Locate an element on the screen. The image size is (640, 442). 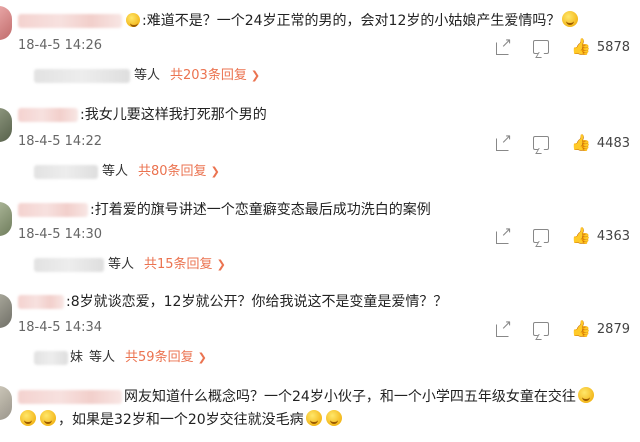
replies-link: 等人 共15条回复 ❯ is located at coordinates (130, 265).